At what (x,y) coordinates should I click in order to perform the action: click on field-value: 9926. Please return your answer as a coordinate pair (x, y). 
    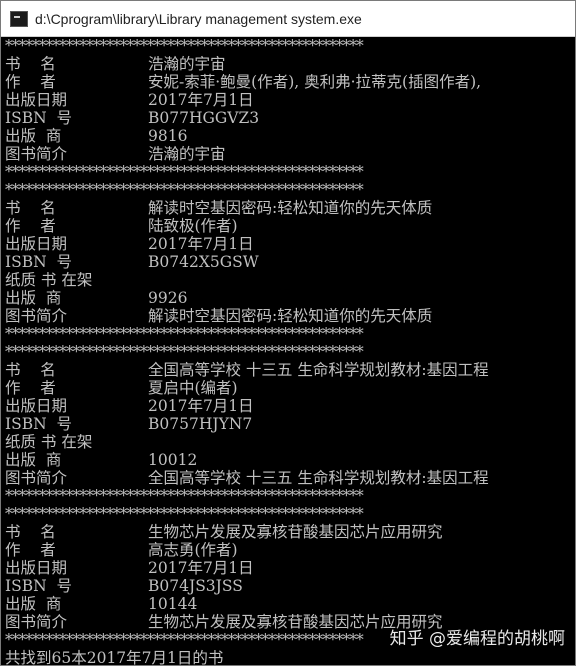
    Looking at the image, I should click on (168, 298).